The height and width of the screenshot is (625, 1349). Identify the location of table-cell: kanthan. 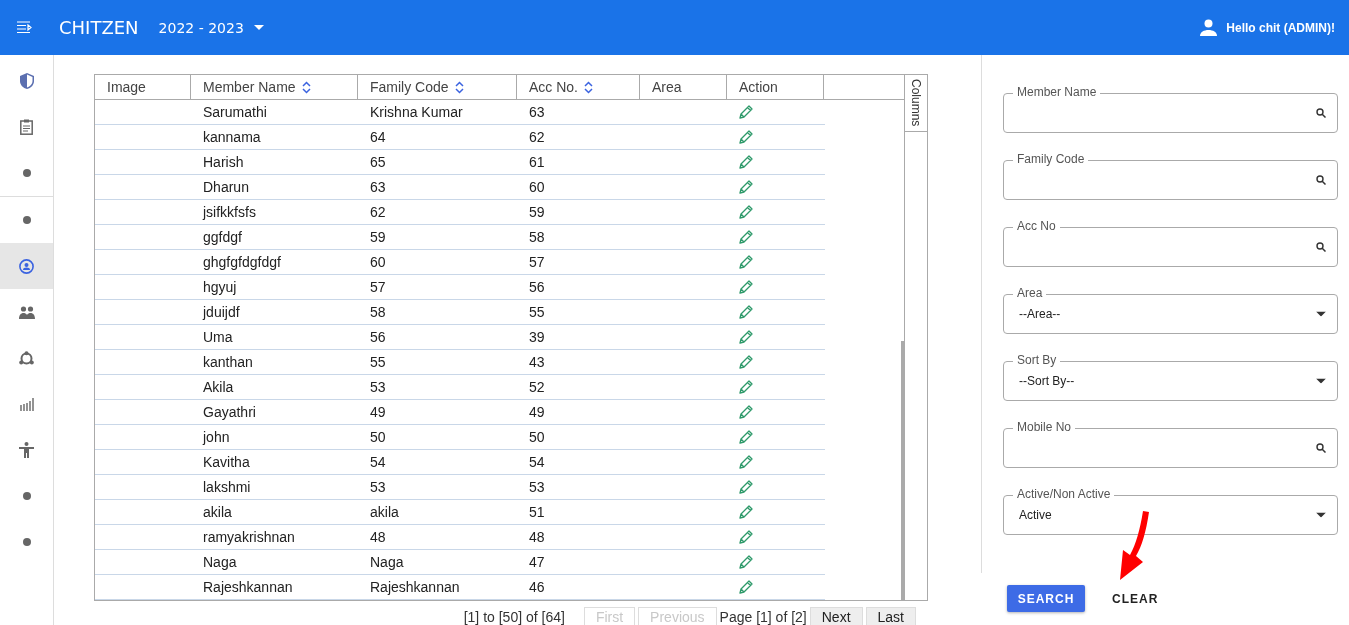
(228, 362).